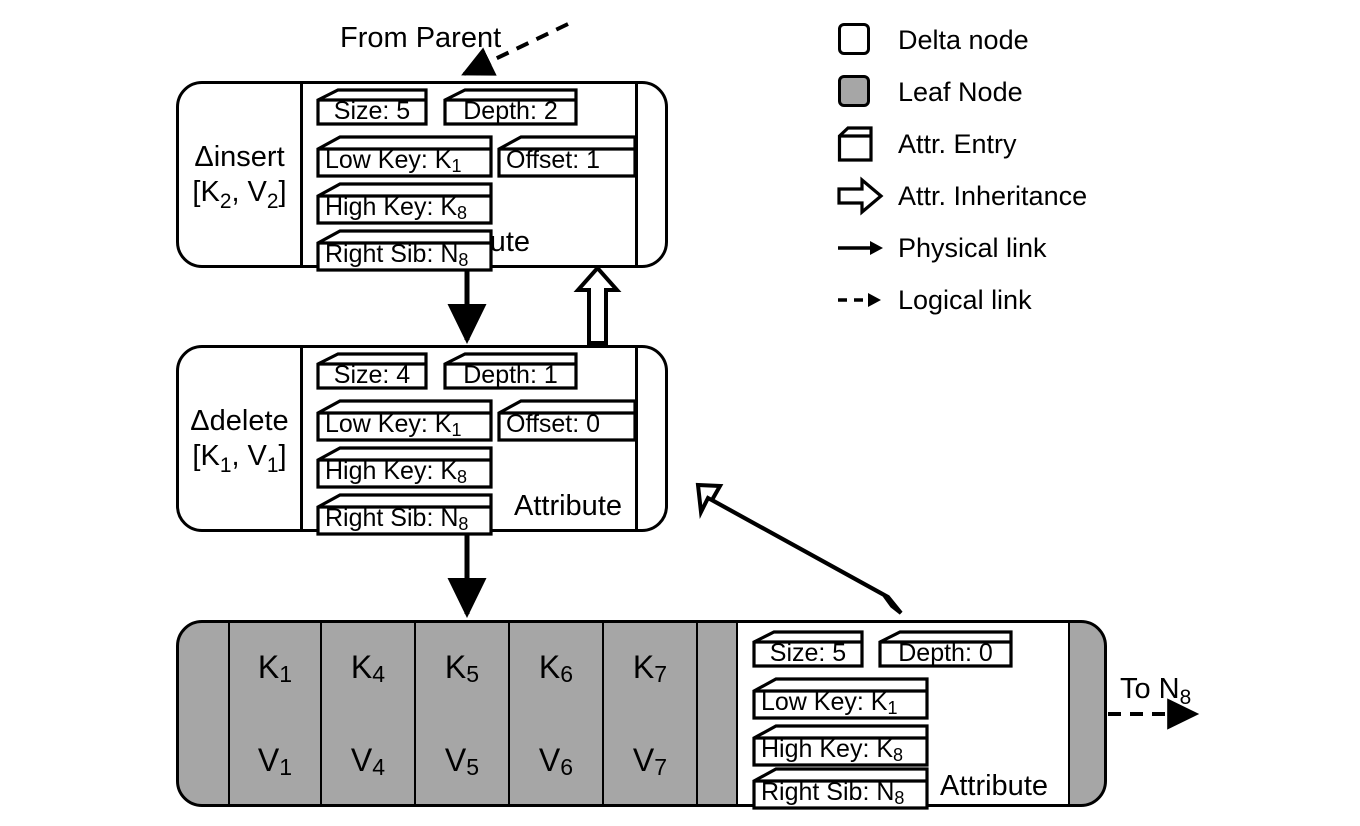  What do you see at coordinates (863, 196) in the screenshot?
I see `hollow-arrow-icon` at bounding box center [863, 196].